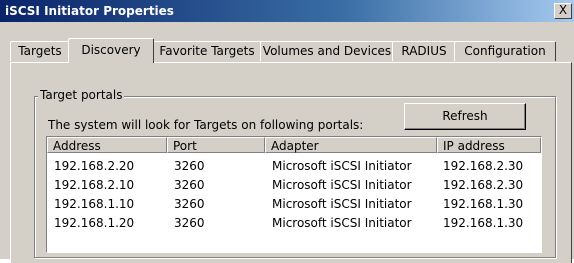 The height and width of the screenshot is (263, 574). I want to click on refresh-button: Refresh, so click(465, 116).